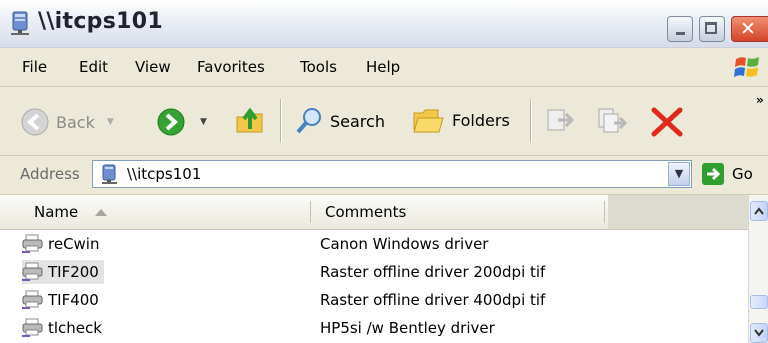 This screenshot has height=343, width=768. I want to click on menu-help: Help, so click(383, 67).